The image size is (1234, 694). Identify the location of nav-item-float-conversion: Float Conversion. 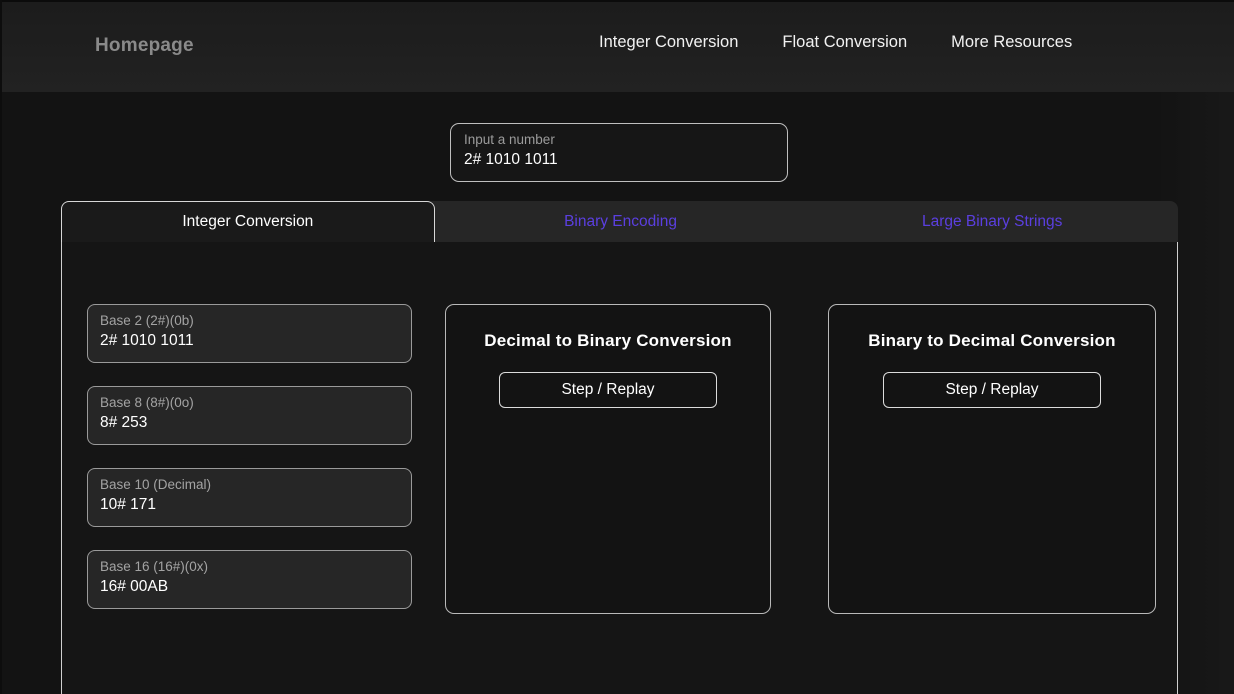
(844, 42).